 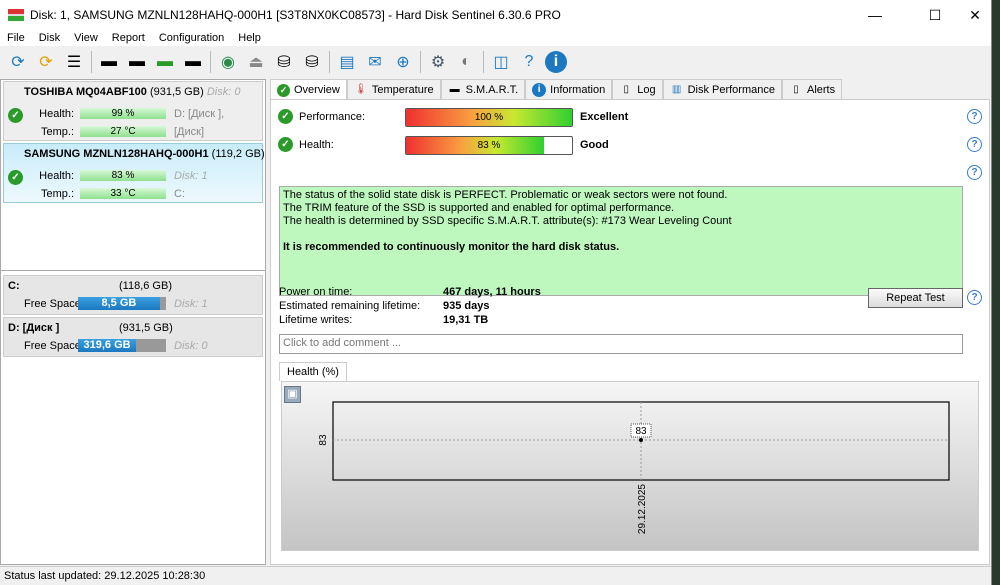 What do you see at coordinates (137, 62) in the screenshot?
I see `disk-schedule-icon: ▬` at bounding box center [137, 62].